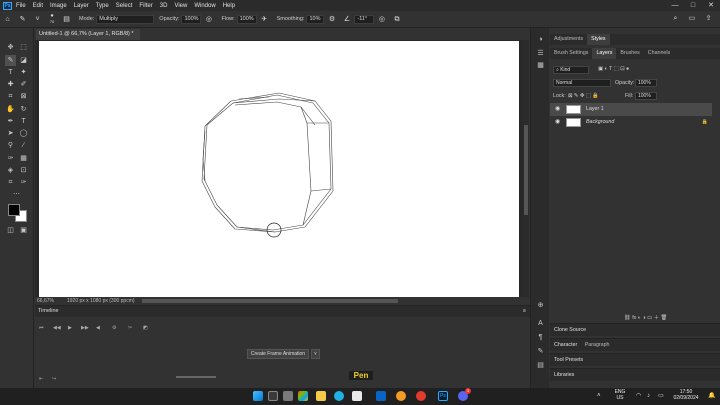 The height and width of the screenshot is (405, 720). What do you see at coordinates (23, 133) in the screenshot?
I see `shape-tool-icon: ◯` at bounding box center [23, 133].